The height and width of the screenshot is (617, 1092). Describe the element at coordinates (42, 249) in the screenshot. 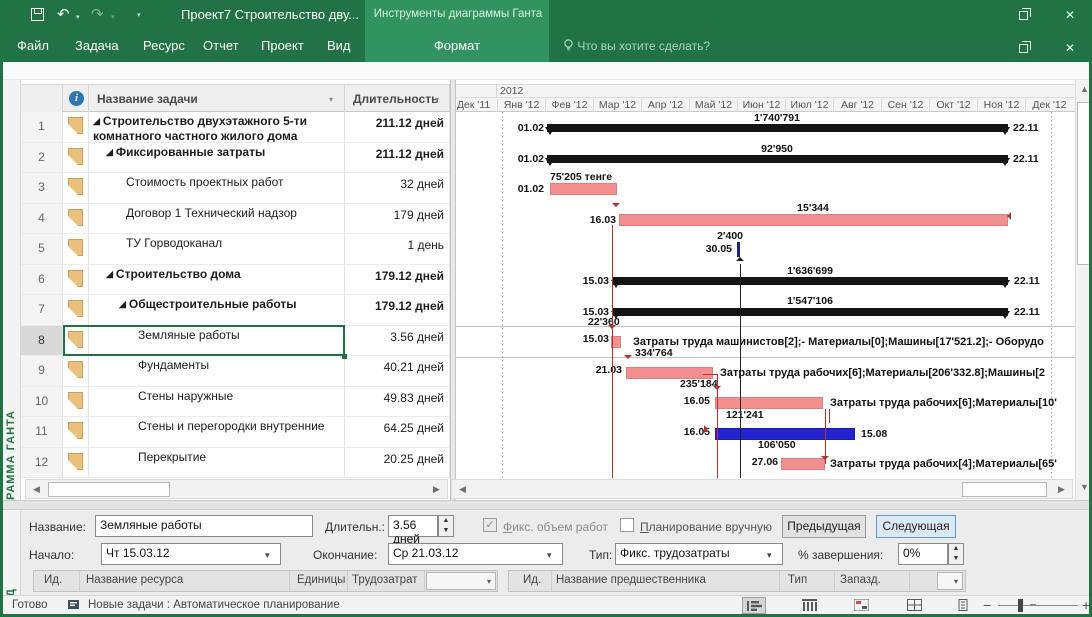

I see `row-number: 5` at that location.